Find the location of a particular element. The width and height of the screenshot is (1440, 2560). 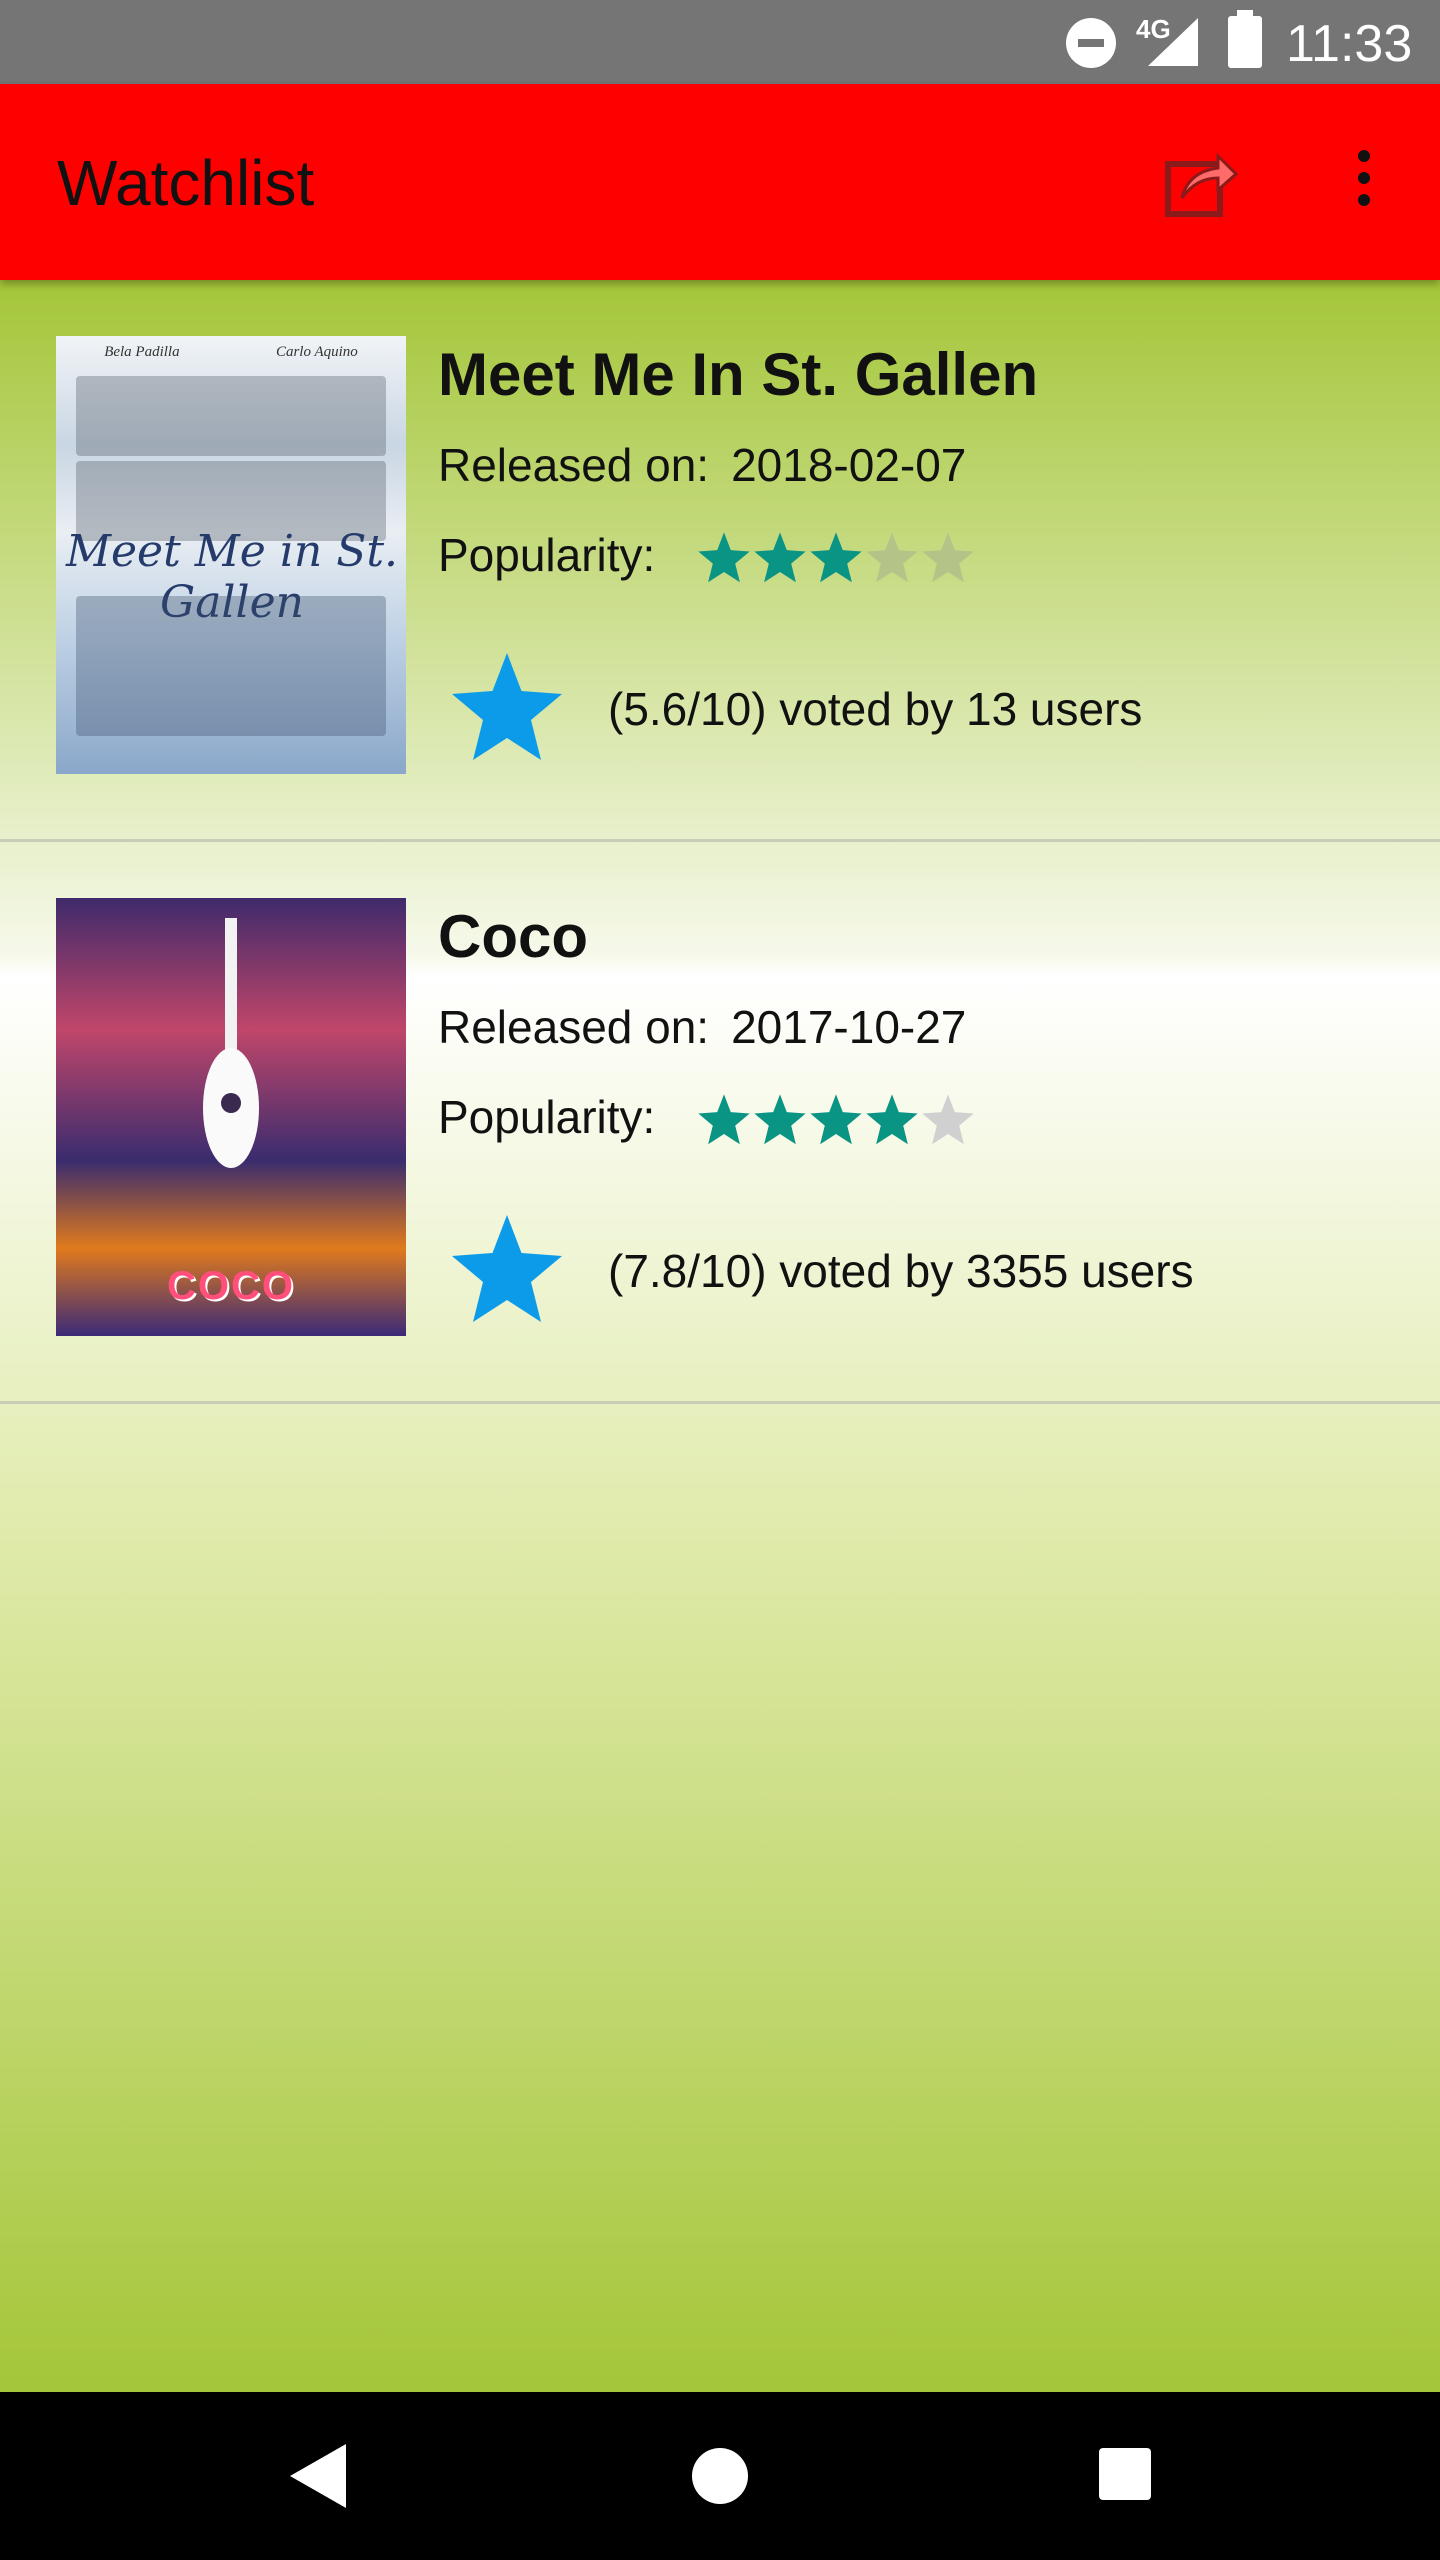

back-icon is located at coordinates (318, 2476).